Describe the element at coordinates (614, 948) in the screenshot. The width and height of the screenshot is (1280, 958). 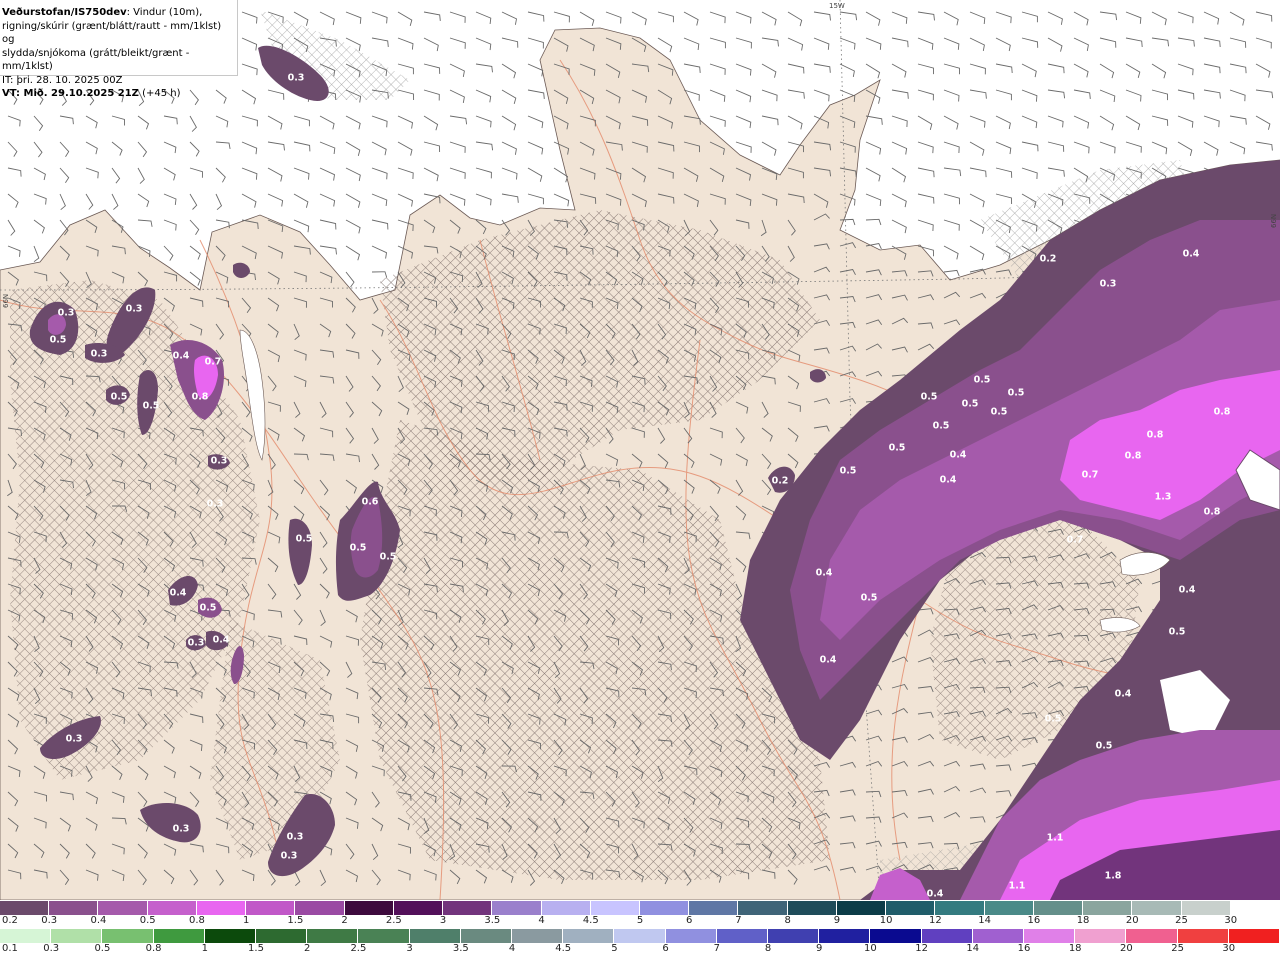
I see `legend-rain-label: 5` at that location.